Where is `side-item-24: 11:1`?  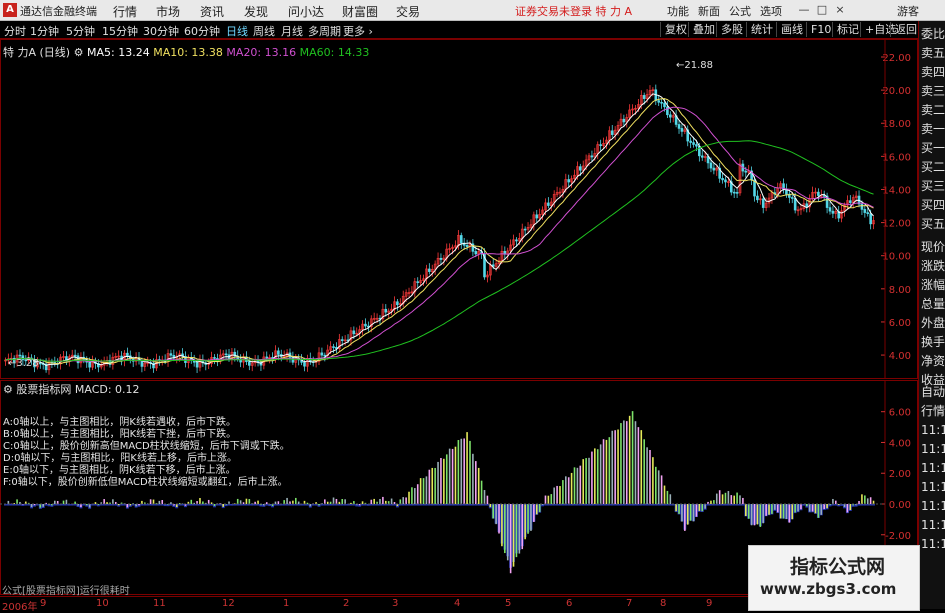
side-item-24: 11:1 is located at coordinates (933, 487).